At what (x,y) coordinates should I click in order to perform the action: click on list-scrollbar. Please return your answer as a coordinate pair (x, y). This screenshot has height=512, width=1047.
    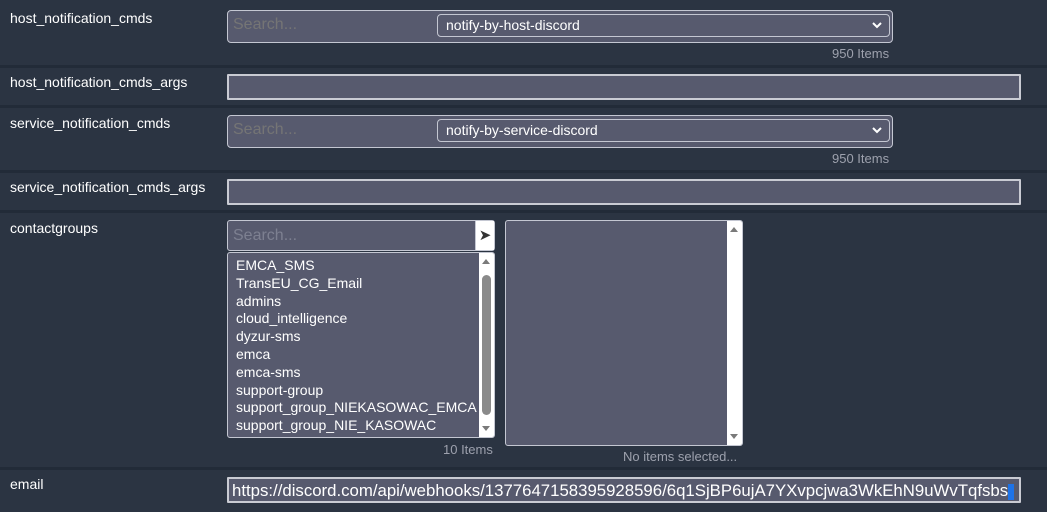
    Looking at the image, I should click on (486, 345).